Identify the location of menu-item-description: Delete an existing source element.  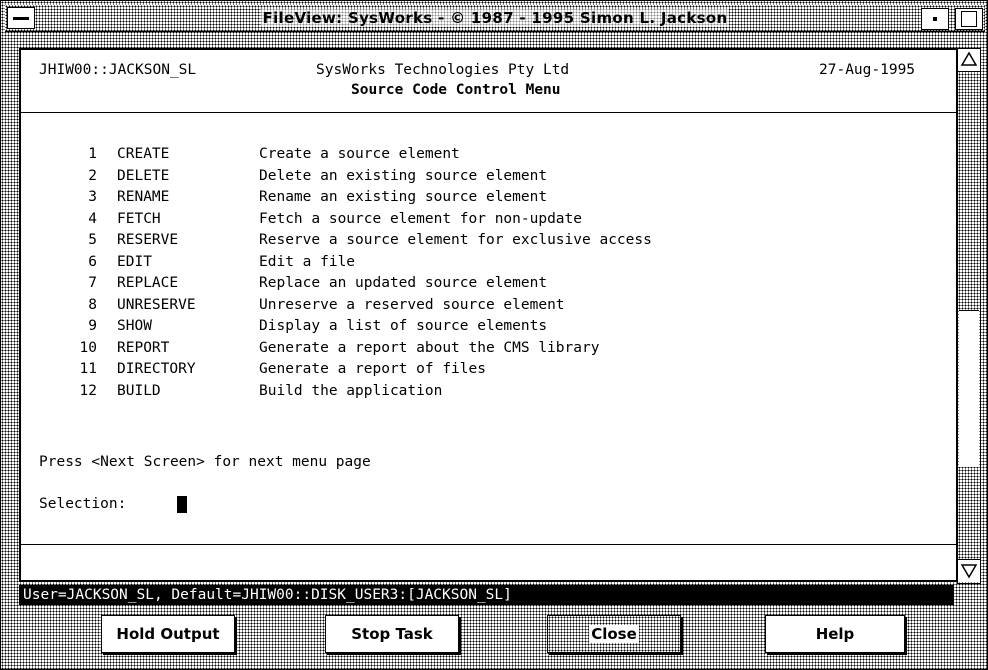
(403, 175).